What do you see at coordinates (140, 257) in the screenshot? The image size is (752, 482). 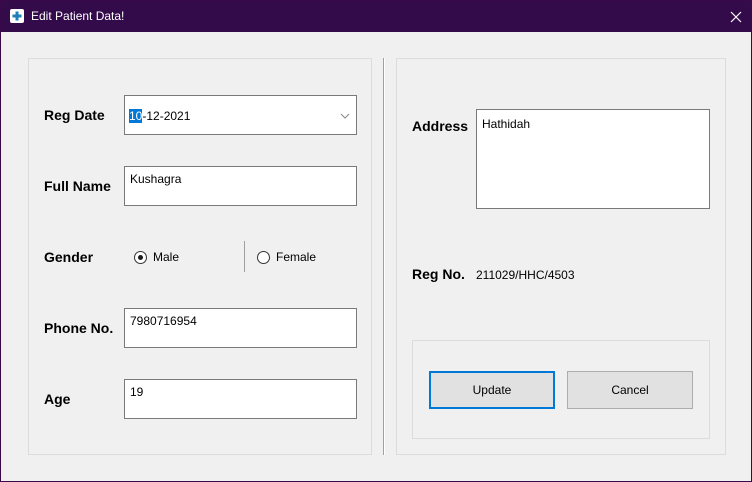 I see `radio-checked-icon` at bounding box center [140, 257].